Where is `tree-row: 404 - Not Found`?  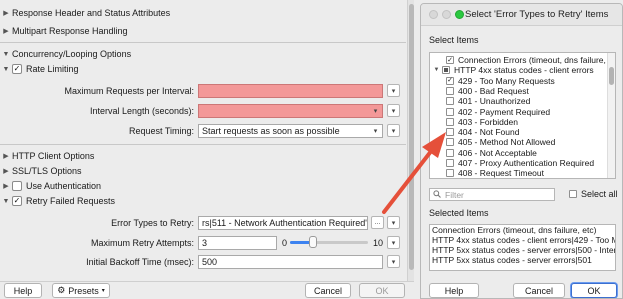
tree-row: 404 - Not Found is located at coordinates (476, 132).